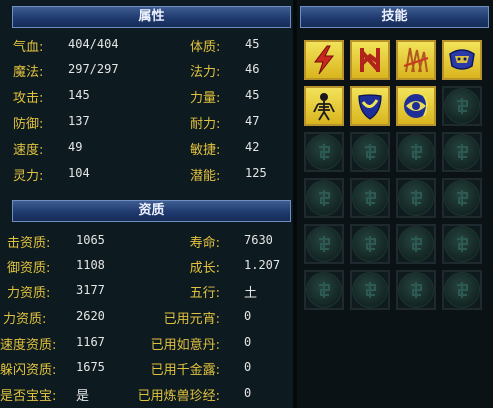 The image size is (493, 408). I want to click on qual-value: 2620, so click(90, 316).